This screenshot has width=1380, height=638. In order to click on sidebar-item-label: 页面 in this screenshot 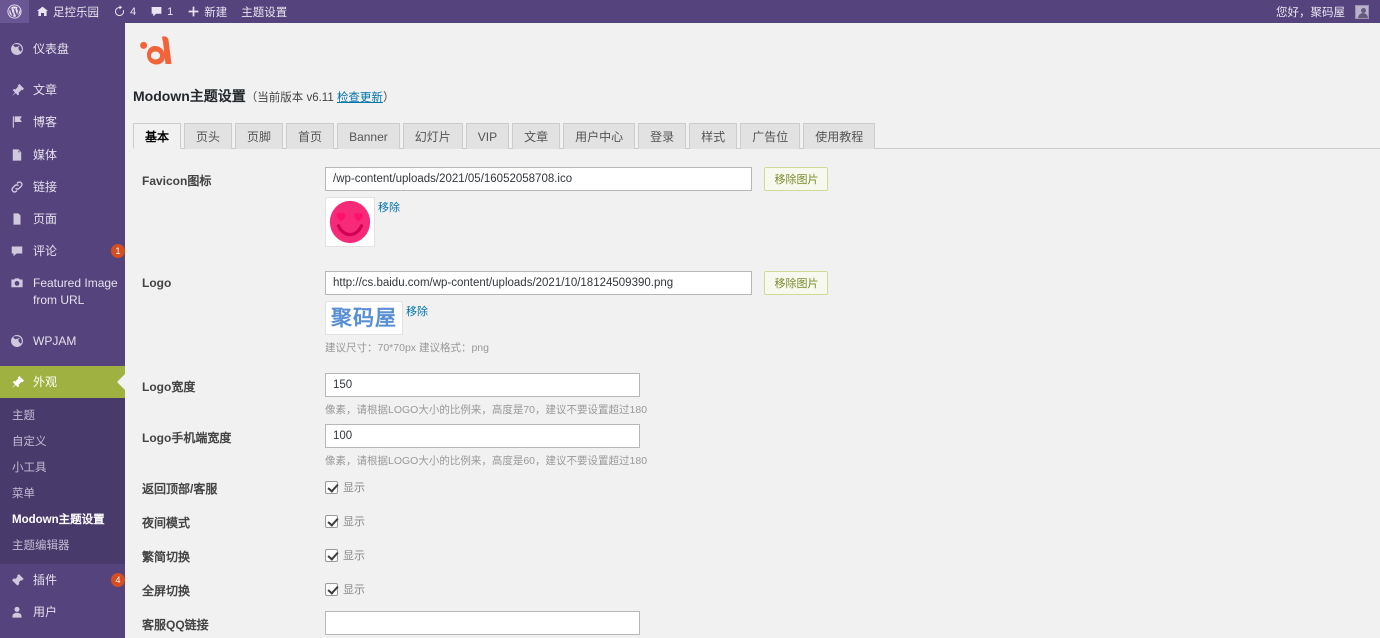, I will do `click(45, 218)`.